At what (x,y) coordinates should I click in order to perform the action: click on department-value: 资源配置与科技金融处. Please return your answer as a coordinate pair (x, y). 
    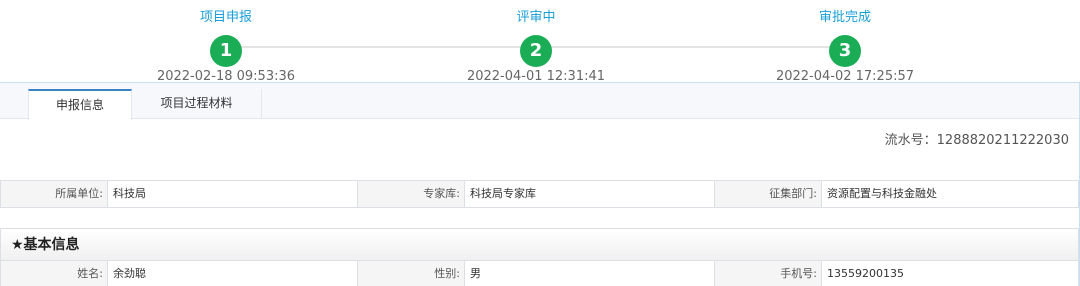
    Looking at the image, I should click on (882, 193).